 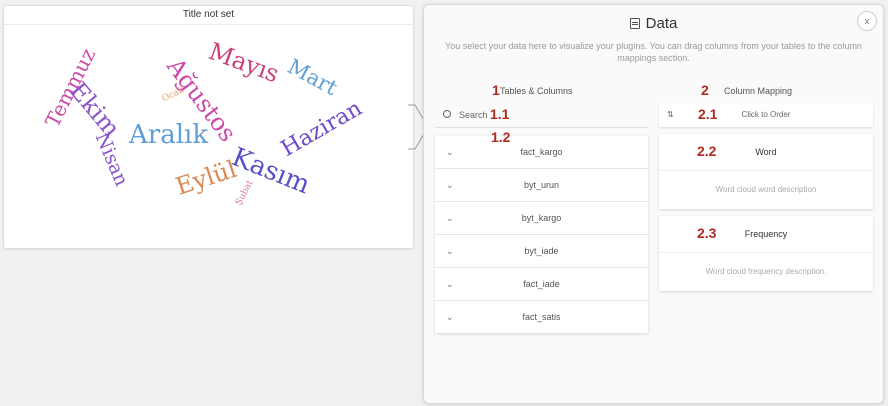 I want to click on table-item: ⌄ fact_satis, so click(x=541, y=317).